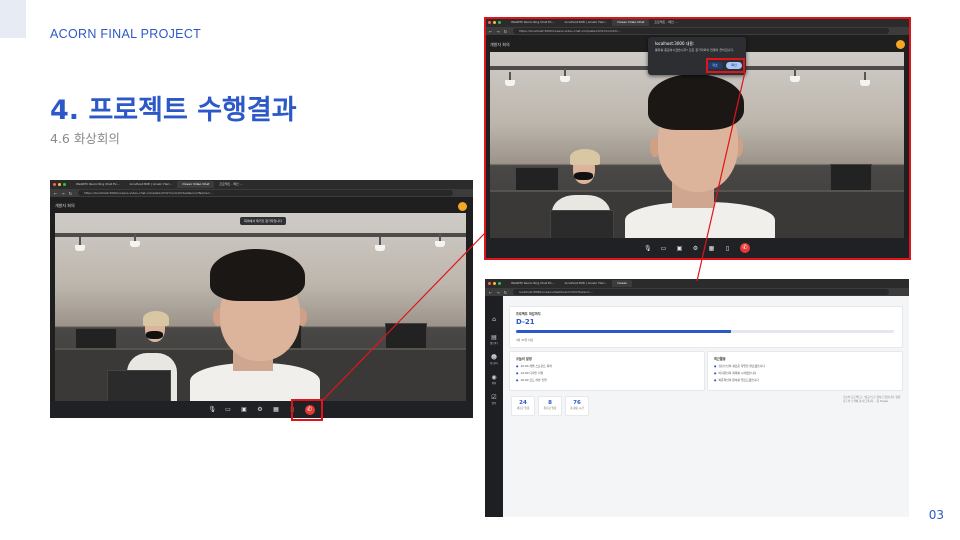 Image resolution: width=960 pixels, height=540 pixels. I want to click on stat-card-activity-time: 76 총 활동 시간, so click(577, 406).